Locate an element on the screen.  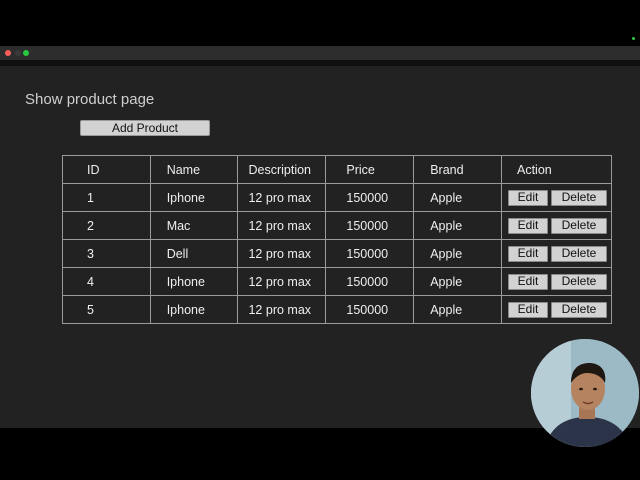
header-name: Name is located at coordinates (194, 169).